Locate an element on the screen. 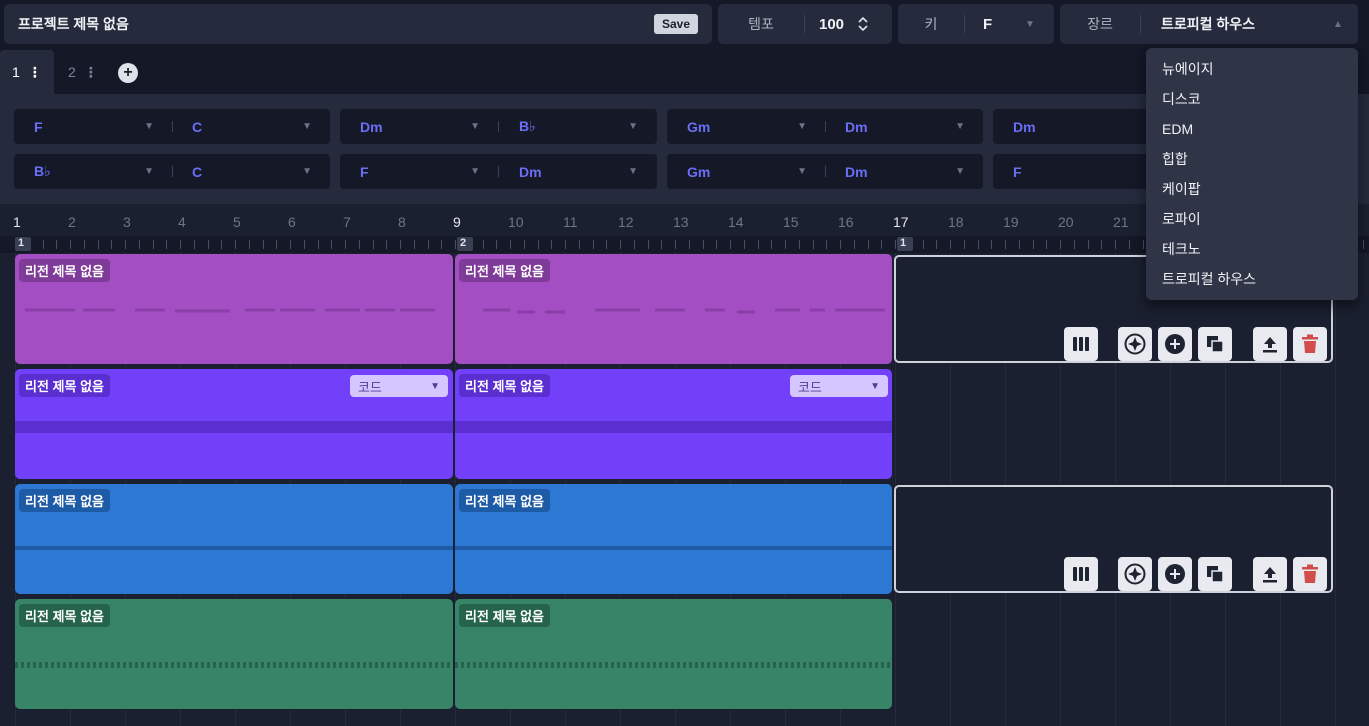  plus-circle-icon is located at coordinates (1175, 344).